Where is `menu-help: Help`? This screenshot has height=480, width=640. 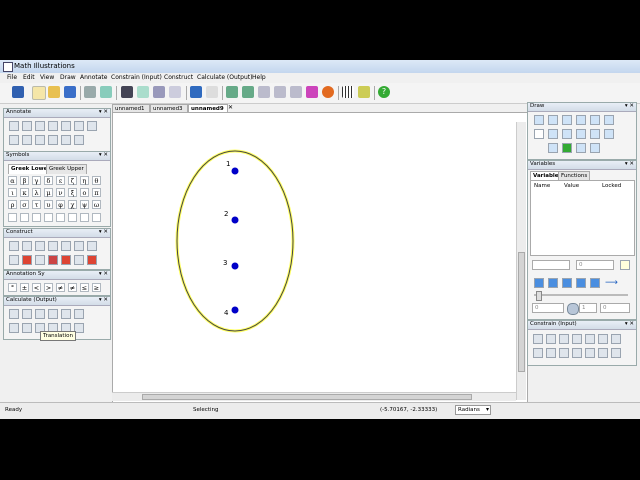 menu-help: Help is located at coordinates (259, 77).